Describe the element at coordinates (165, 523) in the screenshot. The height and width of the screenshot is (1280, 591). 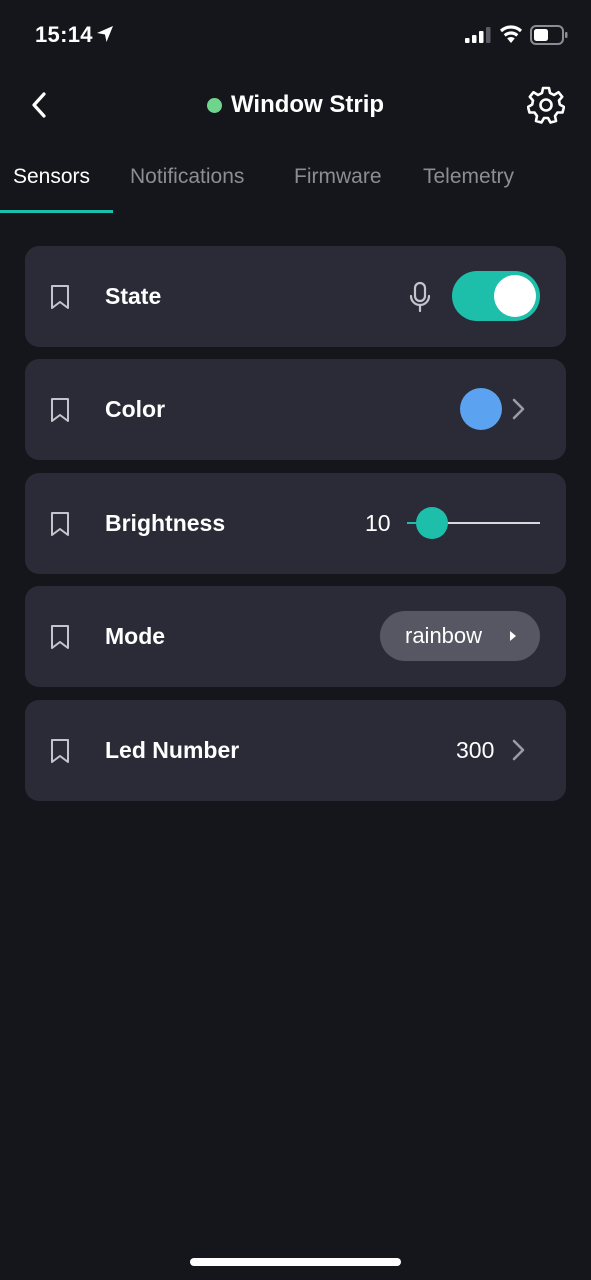
I see `sensor-label-brightness: Brightness` at that location.